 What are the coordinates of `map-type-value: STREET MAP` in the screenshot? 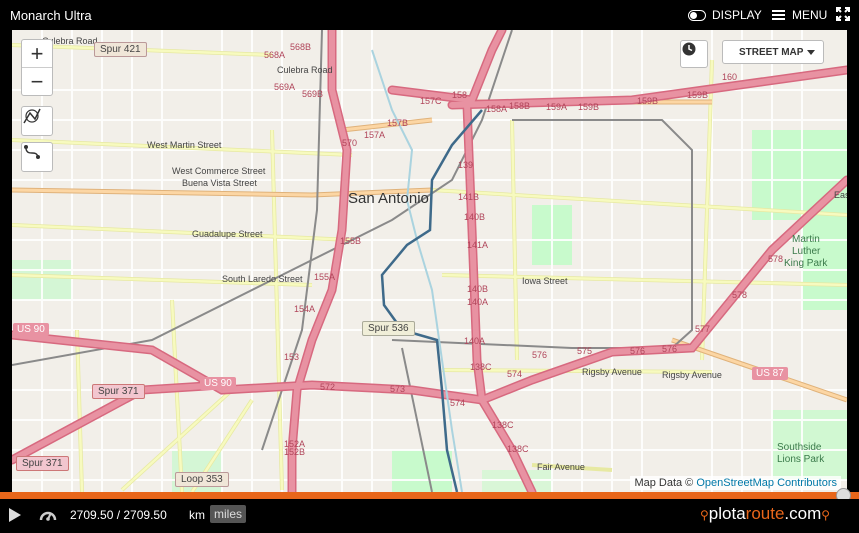 It's located at (771, 52).